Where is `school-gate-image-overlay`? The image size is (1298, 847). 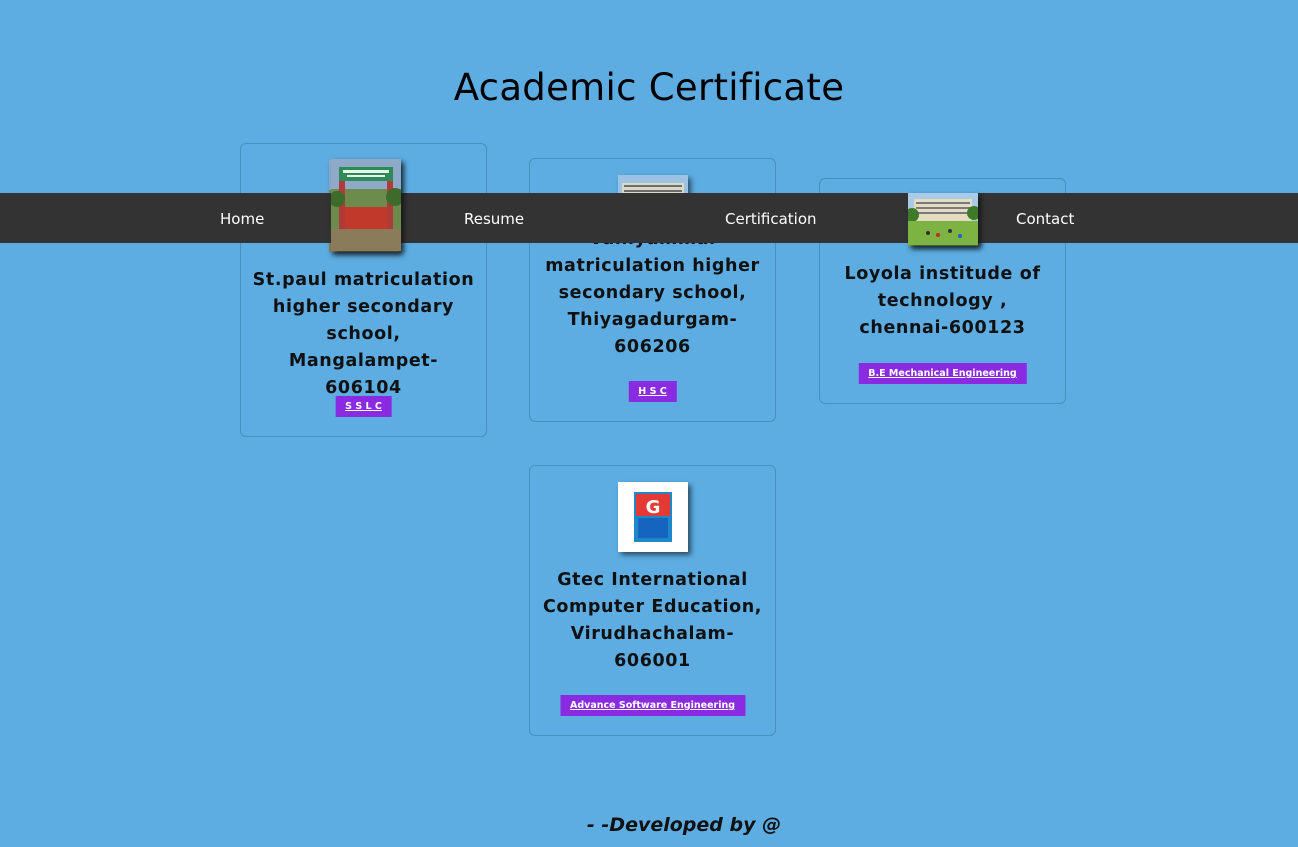 school-gate-image-overlay is located at coordinates (366, 205).